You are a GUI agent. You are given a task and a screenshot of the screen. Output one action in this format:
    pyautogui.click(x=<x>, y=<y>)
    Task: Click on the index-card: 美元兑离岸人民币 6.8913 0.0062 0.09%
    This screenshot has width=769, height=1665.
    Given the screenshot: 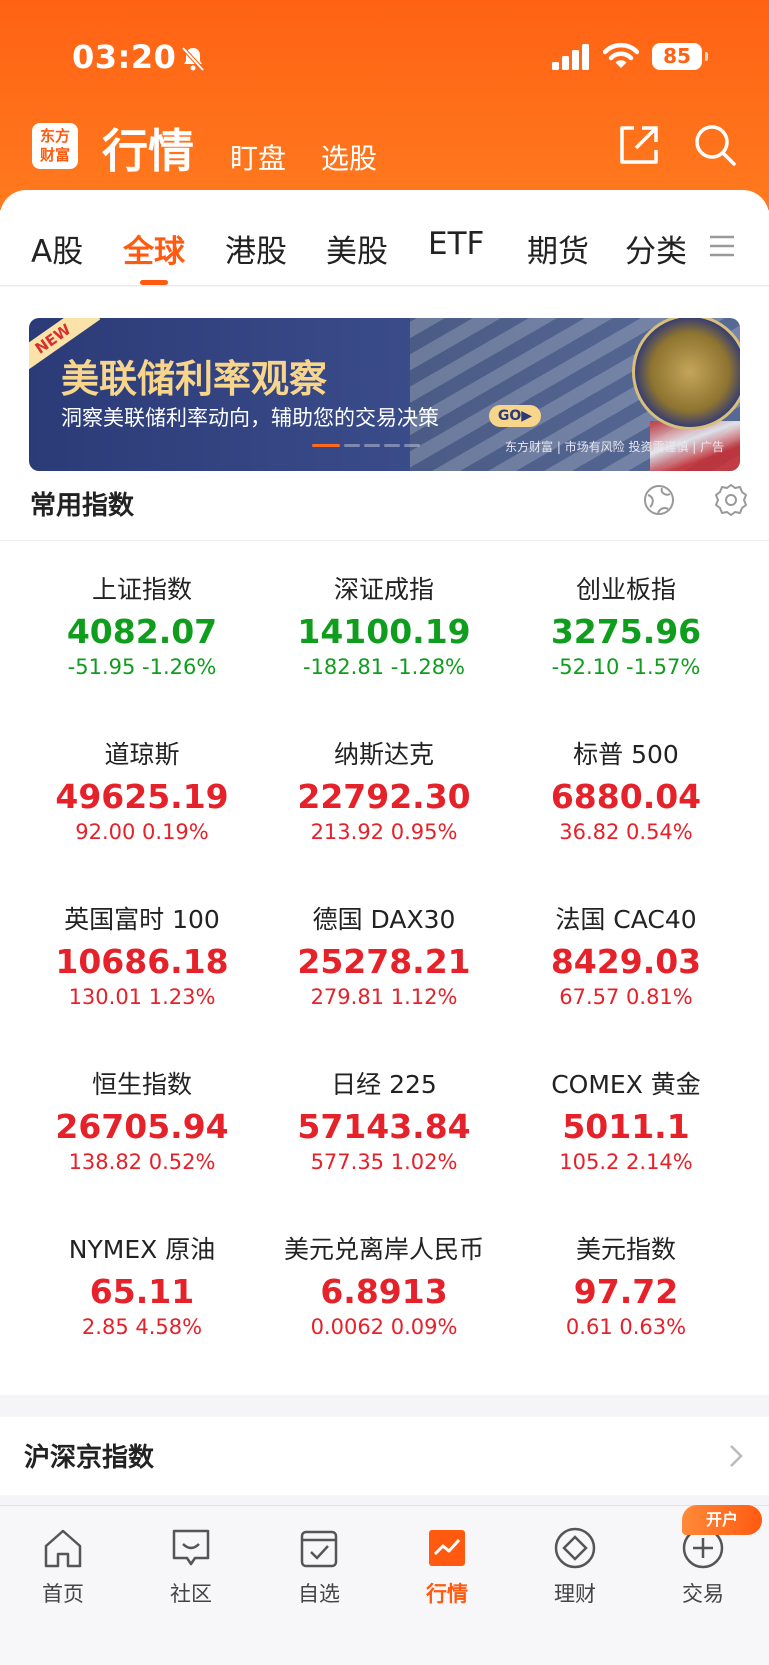 What is the action you would take?
    pyautogui.click(x=384, y=1277)
    